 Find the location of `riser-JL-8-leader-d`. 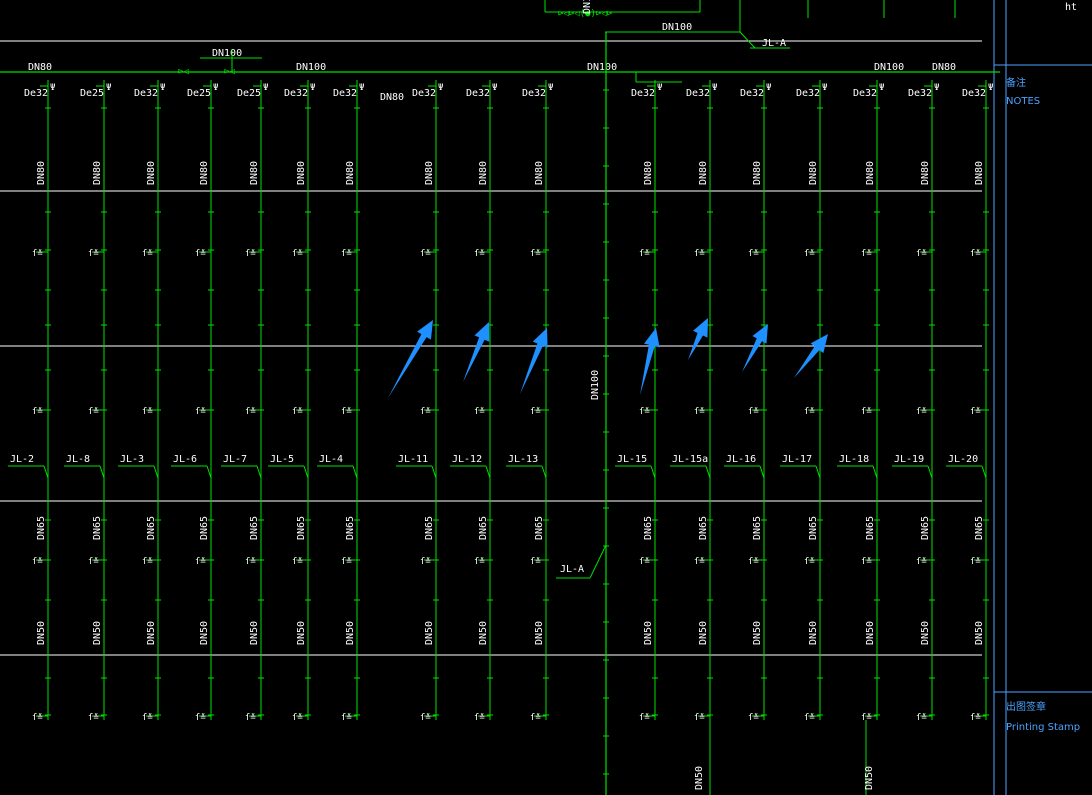

riser-JL-8-leader-d is located at coordinates (102, 472).